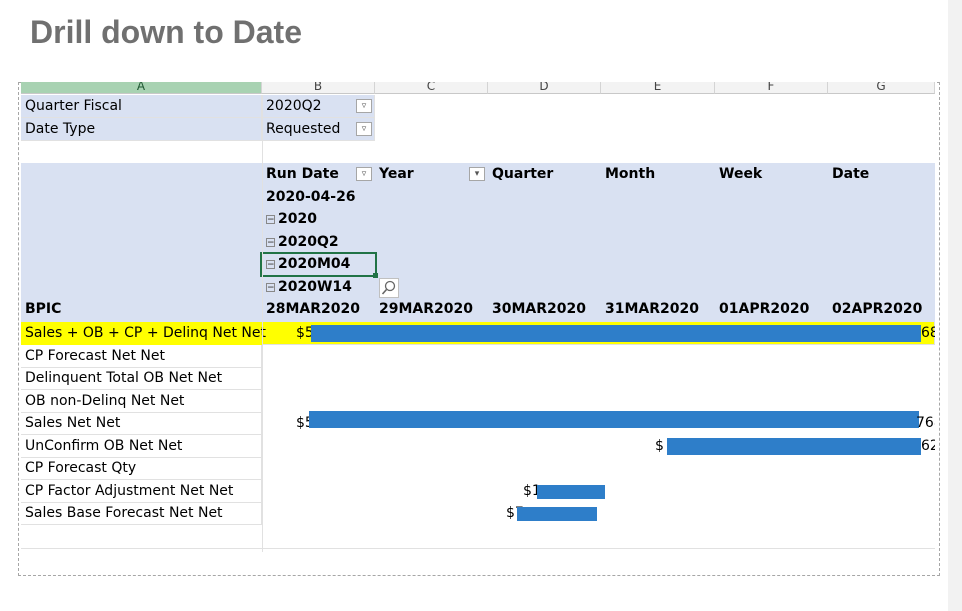  Describe the element at coordinates (881, 88) in the screenshot. I see `column-header-g: G` at that location.